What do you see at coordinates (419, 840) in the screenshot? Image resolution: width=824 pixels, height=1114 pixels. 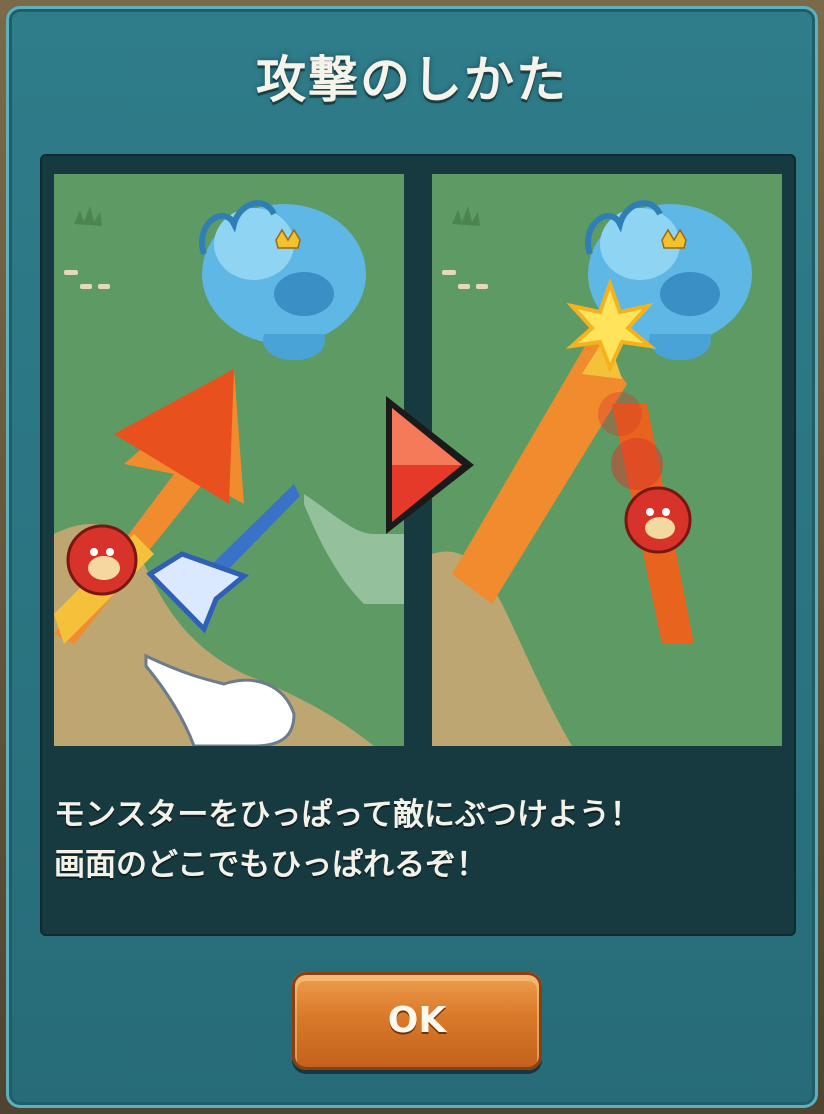 I see `instruction-text: モンスターをひっぱって敵にぶつけよう！ 画面のどこでもひっぱれるぞ！` at bounding box center [419, 840].